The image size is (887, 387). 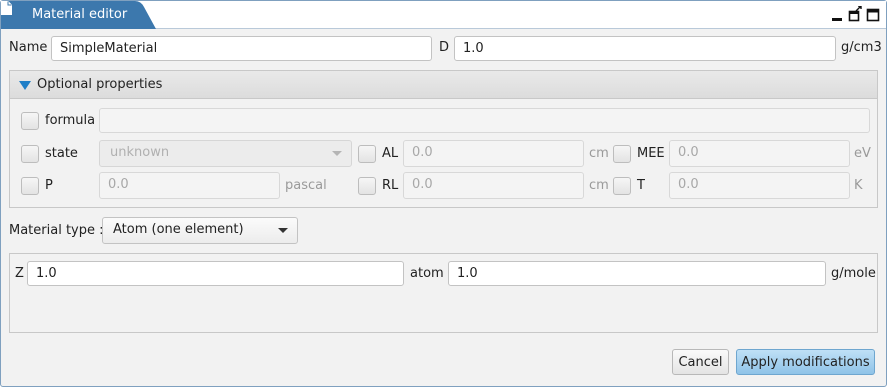 What do you see at coordinates (49, 185) in the screenshot?
I see `p-label: P` at bounding box center [49, 185].